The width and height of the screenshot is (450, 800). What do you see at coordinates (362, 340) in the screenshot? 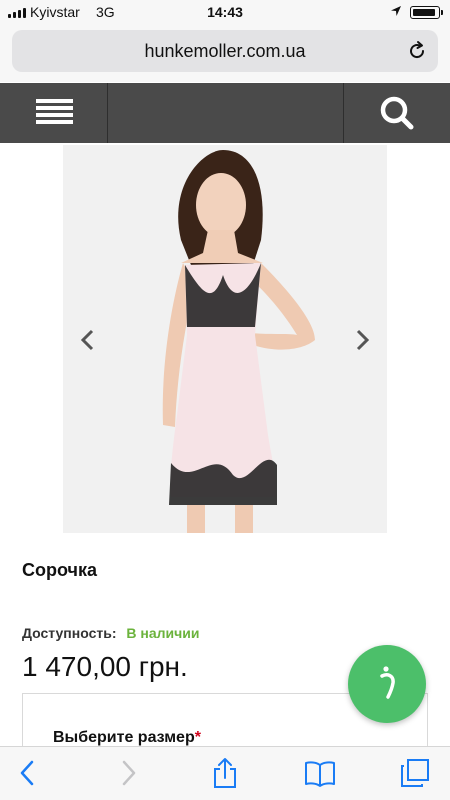
I see `chevron-right-icon` at bounding box center [362, 340].